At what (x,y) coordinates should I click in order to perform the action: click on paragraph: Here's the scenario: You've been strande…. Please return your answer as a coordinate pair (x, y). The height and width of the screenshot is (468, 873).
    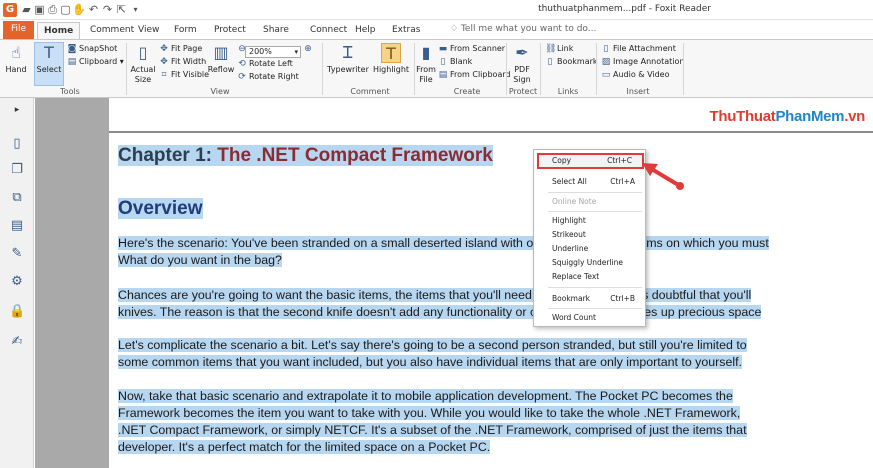
    Looking at the image, I should click on (495, 252).